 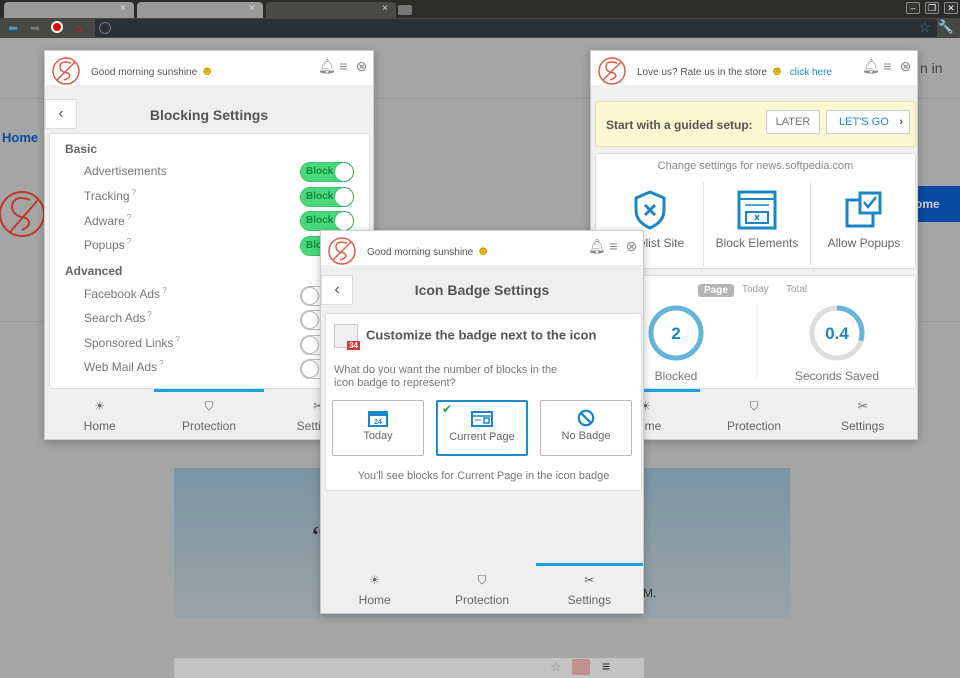 I want to click on allow-popups-button: Allow Popups, so click(x=863, y=224).